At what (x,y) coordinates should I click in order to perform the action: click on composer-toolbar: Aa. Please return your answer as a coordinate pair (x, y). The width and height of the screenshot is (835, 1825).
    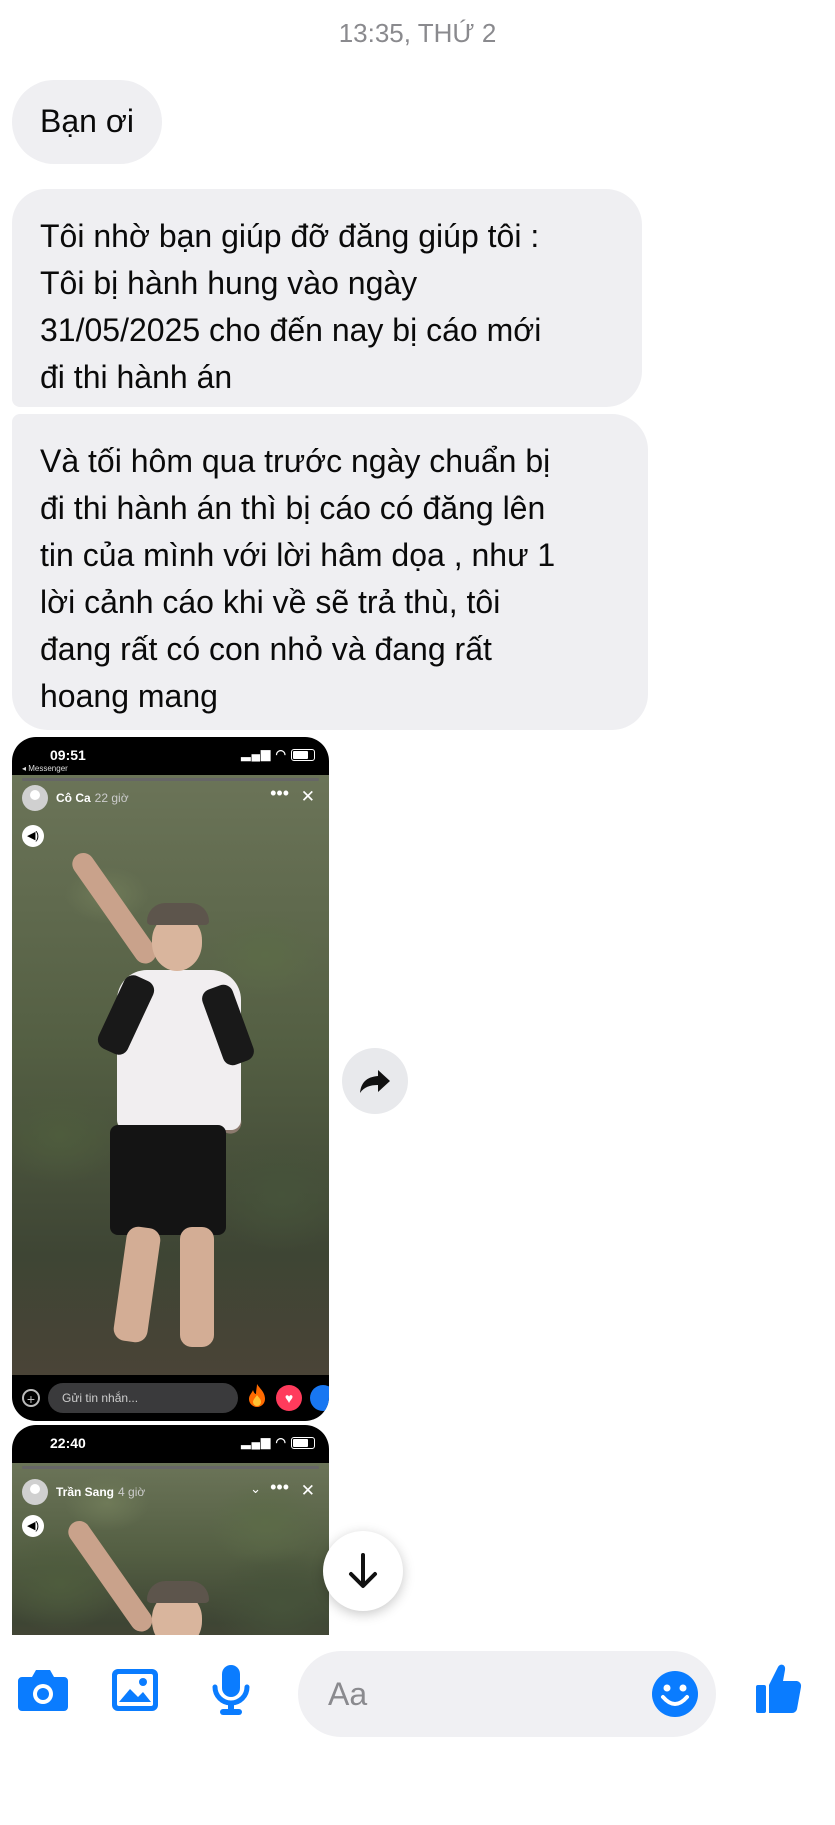
    Looking at the image, I should click on (417, 1730).